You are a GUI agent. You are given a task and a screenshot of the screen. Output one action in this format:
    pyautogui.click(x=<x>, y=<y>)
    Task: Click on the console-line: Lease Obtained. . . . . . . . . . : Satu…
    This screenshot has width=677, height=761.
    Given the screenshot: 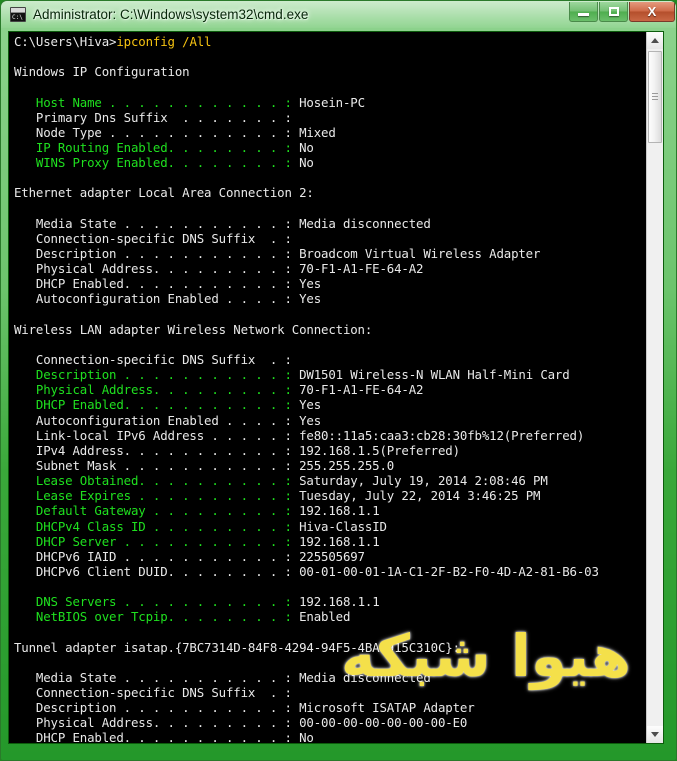 What is the action you would take?
    pyautogui.click(x=331, y=480)
    